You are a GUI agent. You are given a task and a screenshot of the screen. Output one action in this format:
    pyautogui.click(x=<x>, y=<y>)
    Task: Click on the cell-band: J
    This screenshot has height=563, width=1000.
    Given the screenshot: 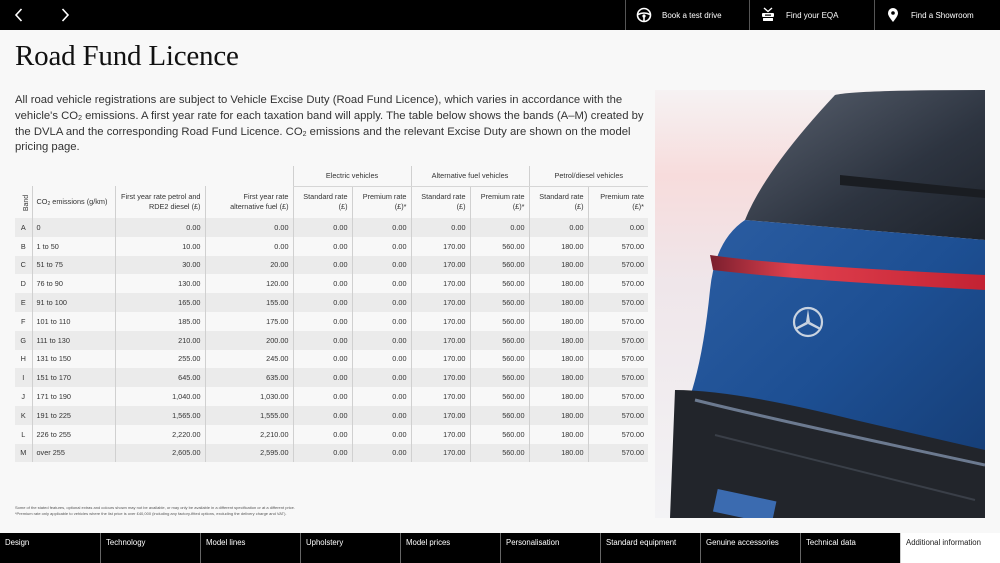 What is the action you would take?
    pyautogui.click(x=23, y=396)
    